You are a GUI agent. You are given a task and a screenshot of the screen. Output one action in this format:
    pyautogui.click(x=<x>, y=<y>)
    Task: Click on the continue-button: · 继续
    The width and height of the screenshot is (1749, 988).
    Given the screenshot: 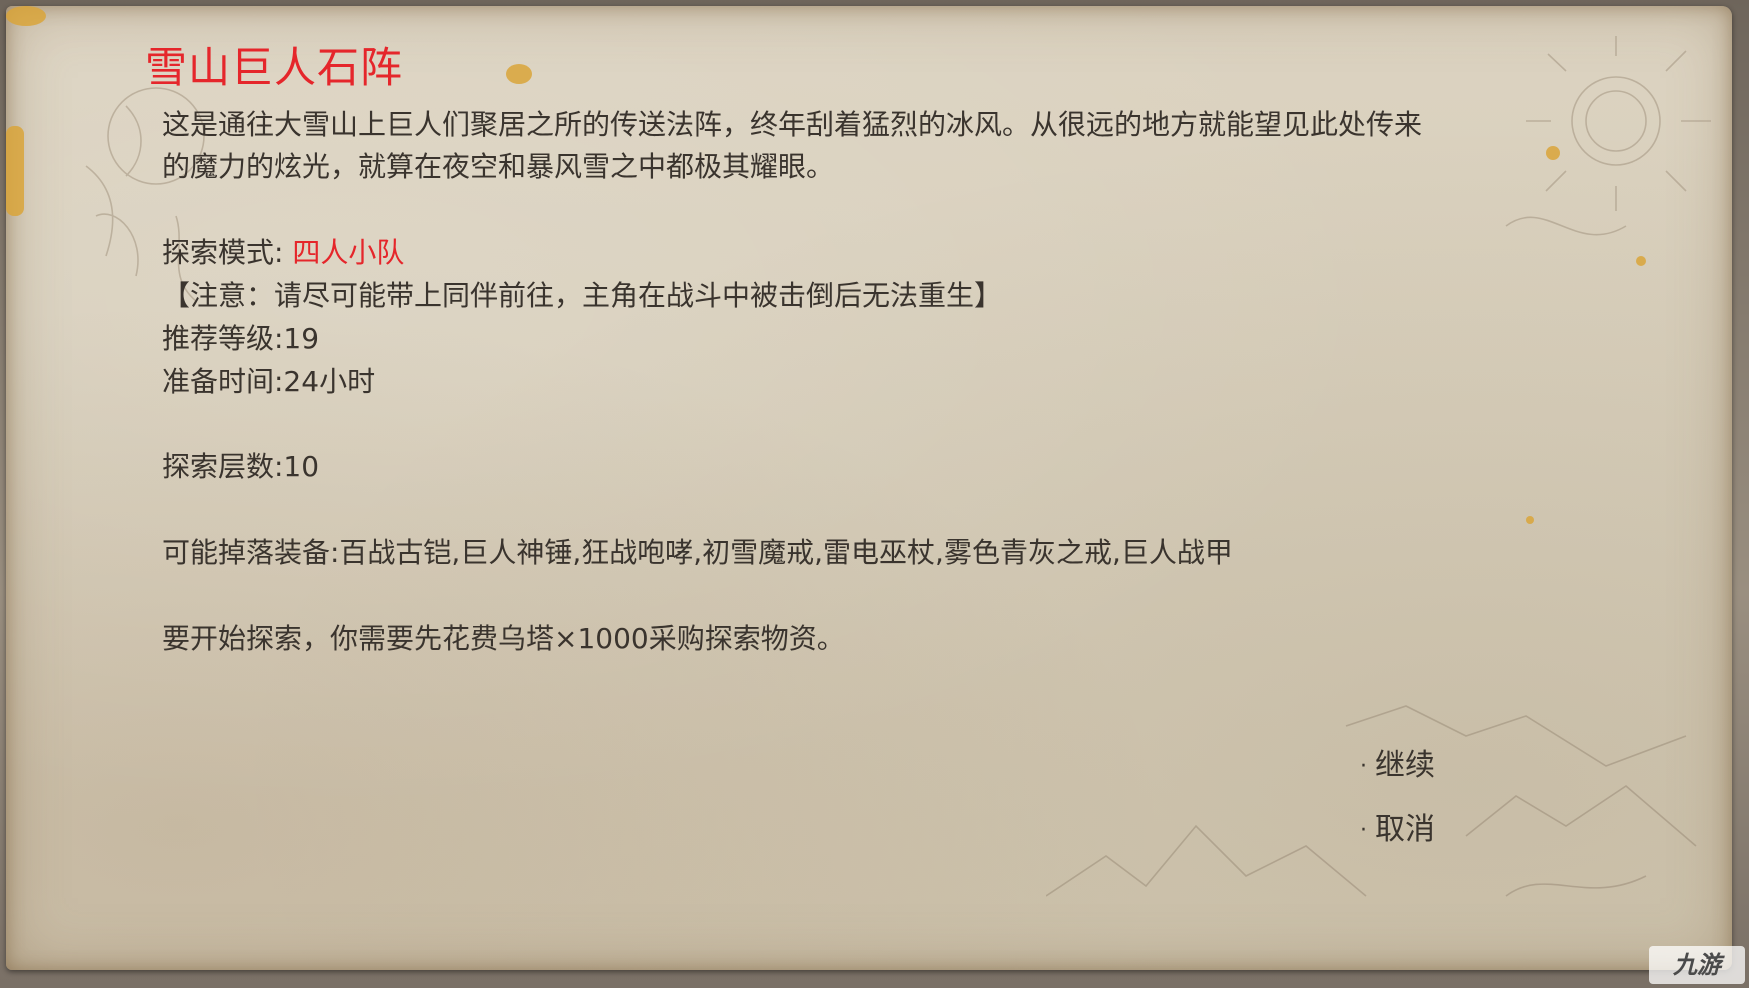 What is the action you would take?
    pyautogui.click(x=1397, y=766)
    